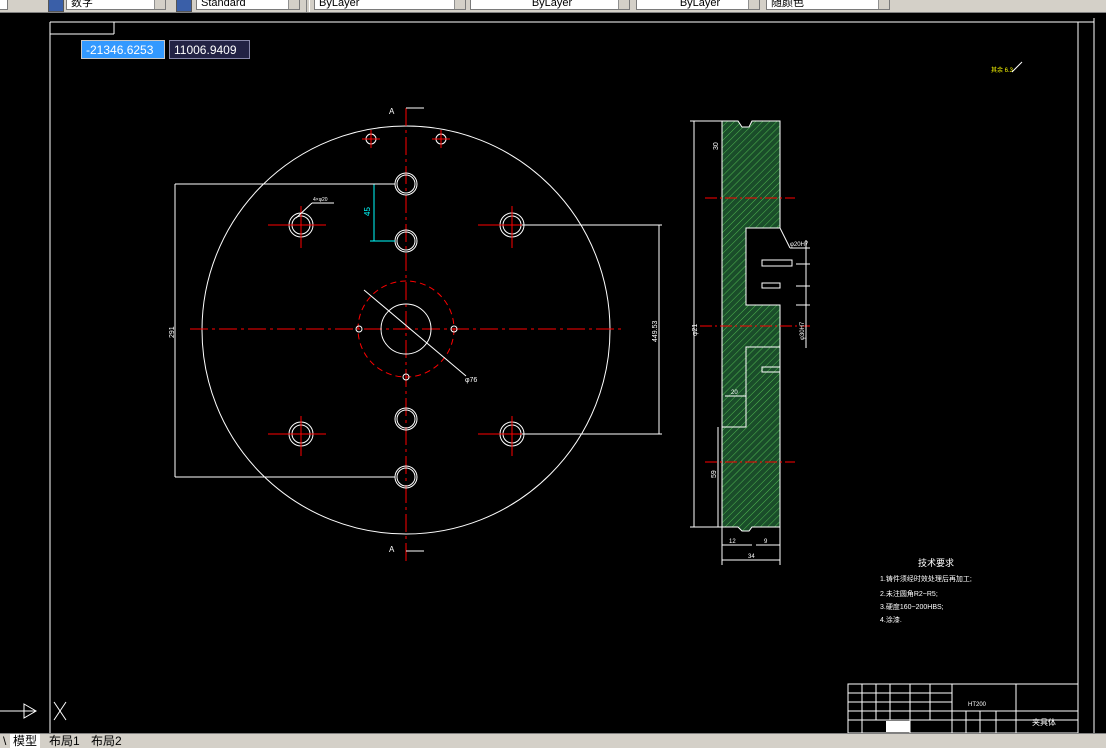  Describe the element at coordinates (1002, 70) in the screenshot. I see `roughness-note: 其余 6.3` at that location.